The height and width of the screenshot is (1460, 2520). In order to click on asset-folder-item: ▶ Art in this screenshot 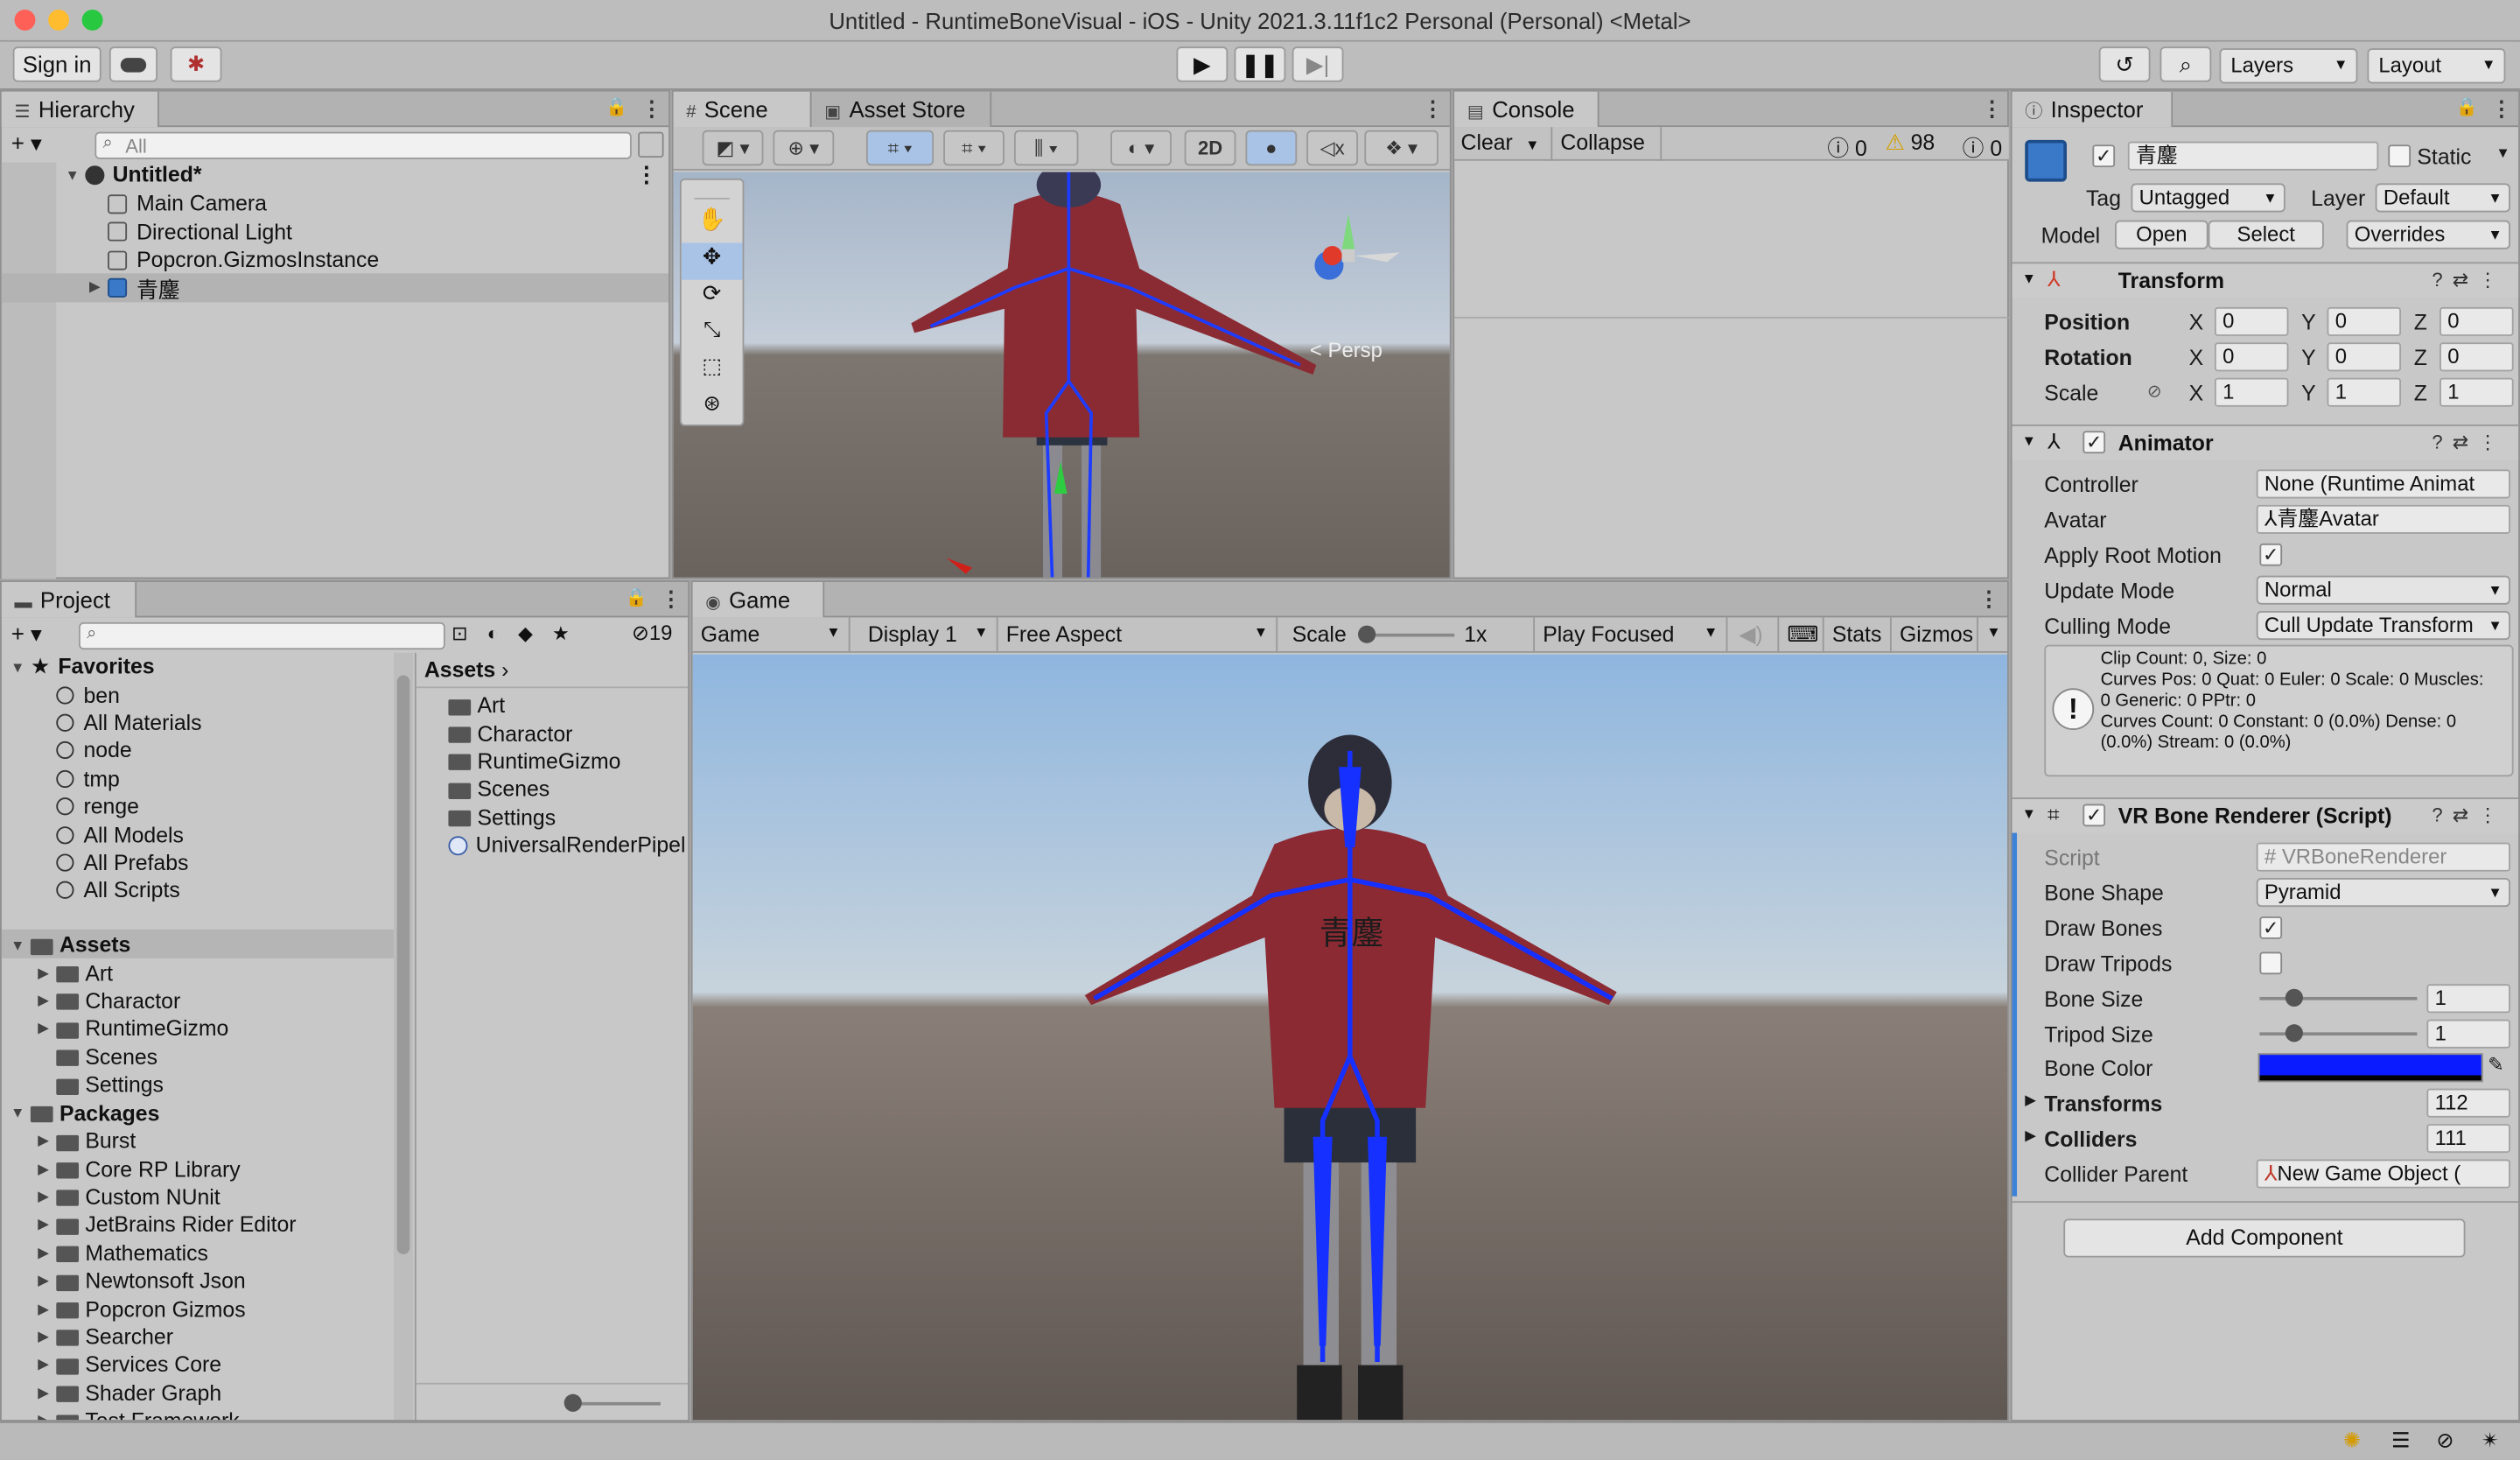, I will do `click(72, 973)`.